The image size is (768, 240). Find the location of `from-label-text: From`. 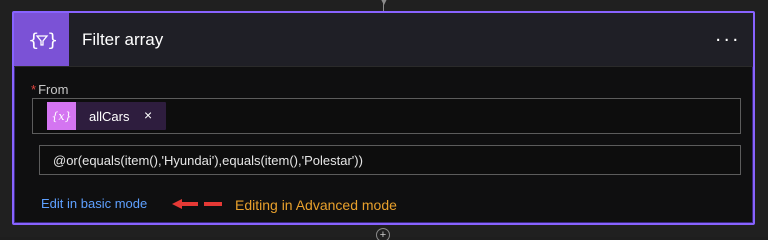

from-label-text: From is located at coordinates (53, 89).